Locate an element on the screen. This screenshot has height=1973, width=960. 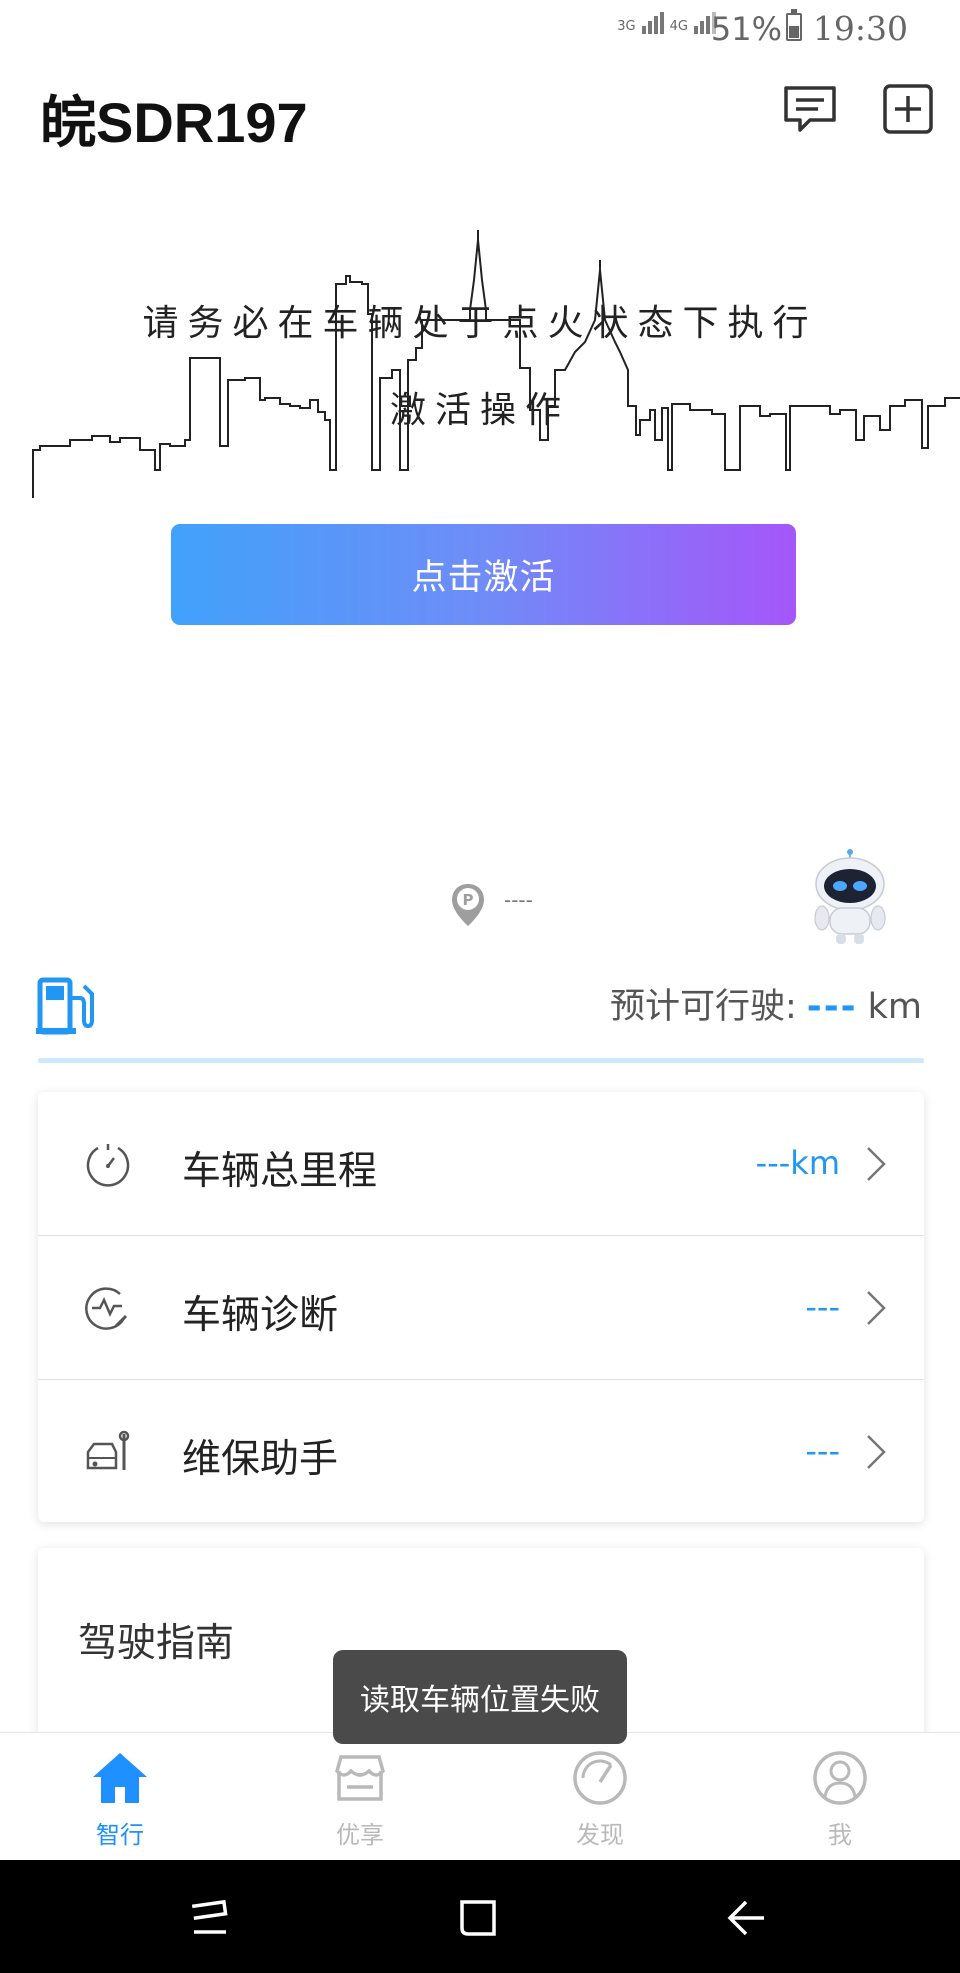
message-icon is located at coordinates (810, 110).